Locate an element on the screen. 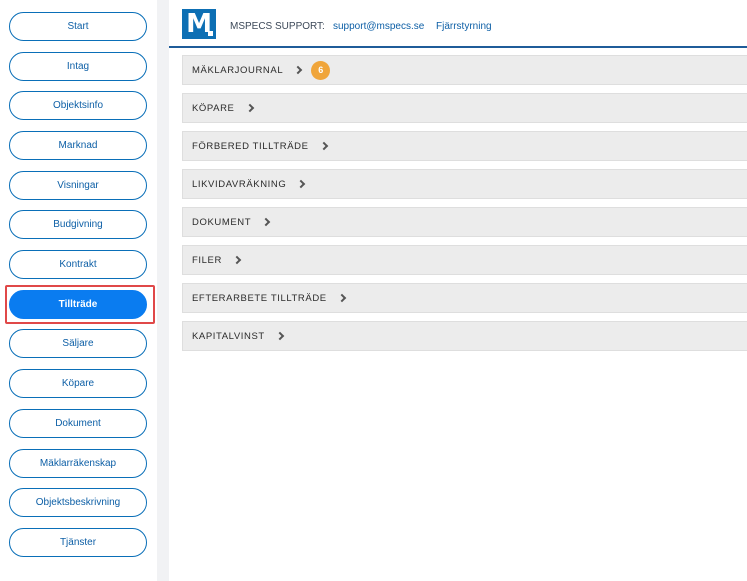 Image resolution: width=747 pixels, height=581 pixels. panel-kopare: KÖPARE is located at coordinates (464, 108).